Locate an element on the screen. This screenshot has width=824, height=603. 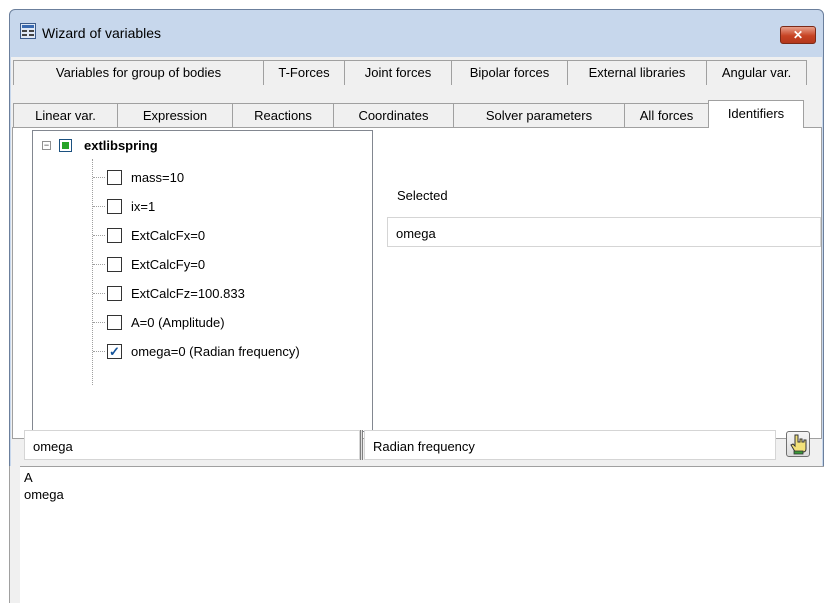
close-button: ✕ is located at coordinates (798, 35).